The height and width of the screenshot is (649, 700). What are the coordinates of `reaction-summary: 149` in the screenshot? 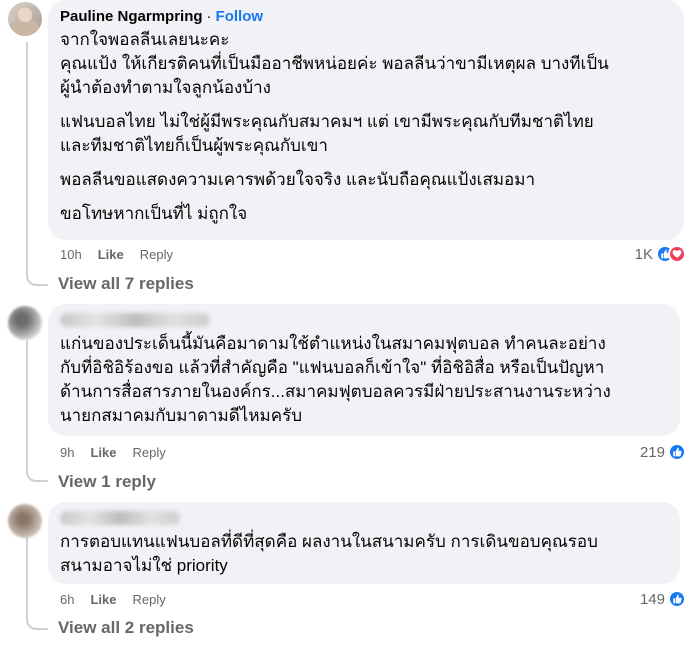 It's located at (663, 599).